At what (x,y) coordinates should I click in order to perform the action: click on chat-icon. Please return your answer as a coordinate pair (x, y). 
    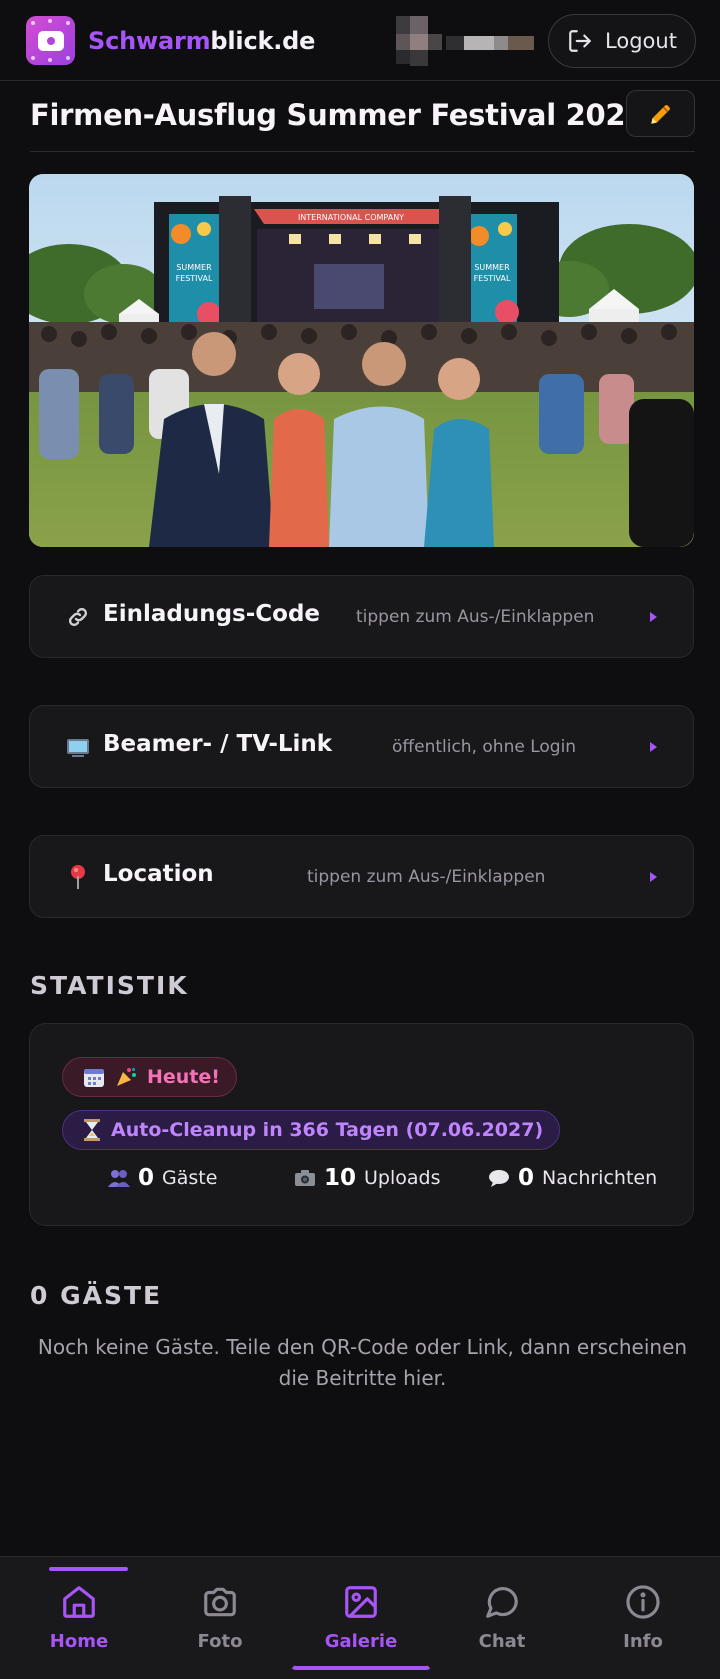
    Looking at the image, I should click on (502, 1602).